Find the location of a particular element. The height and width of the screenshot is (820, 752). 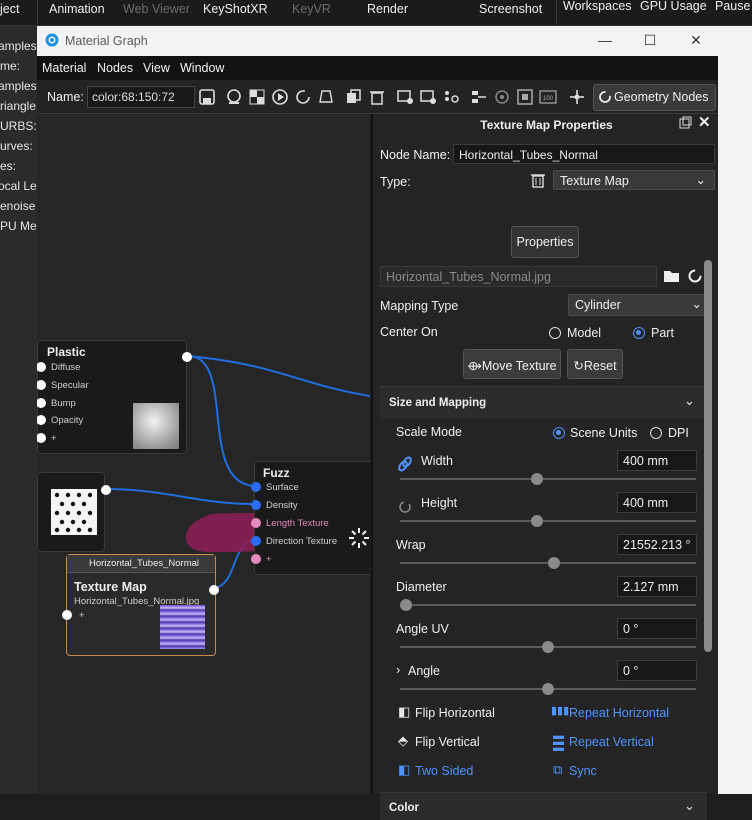

minimize-icon: — is located at coordinates (605, 40).